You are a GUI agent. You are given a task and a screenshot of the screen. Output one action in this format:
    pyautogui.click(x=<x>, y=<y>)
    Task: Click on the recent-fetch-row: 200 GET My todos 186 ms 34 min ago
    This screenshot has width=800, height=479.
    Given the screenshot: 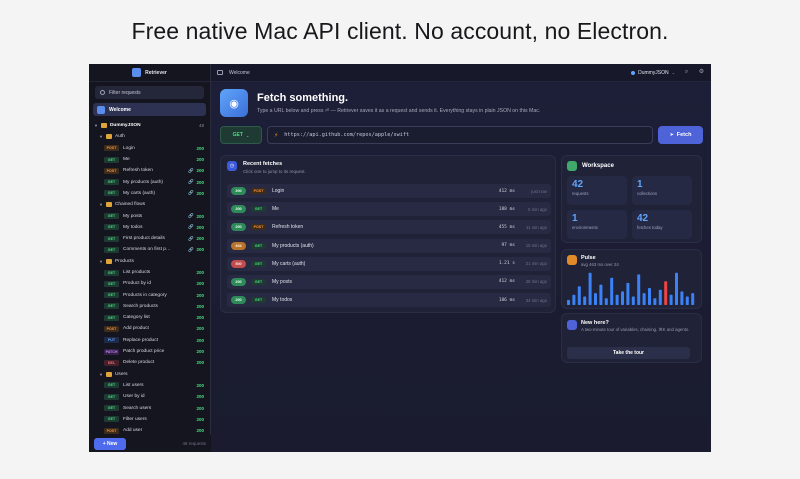 What is the action you would take?
    pyautogui.click(x=389, y=300)
    